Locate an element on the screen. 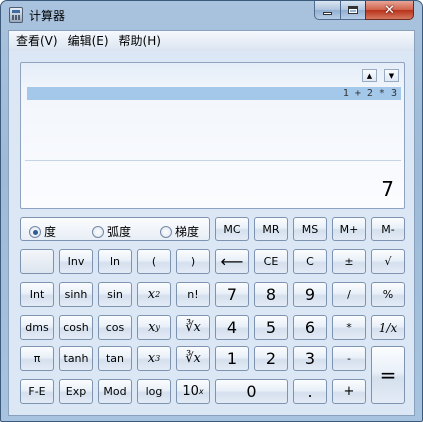 The width and height of the screenshot is (423, 422). up-arrow-icon: ▲ is located at coordinates (369, 75).